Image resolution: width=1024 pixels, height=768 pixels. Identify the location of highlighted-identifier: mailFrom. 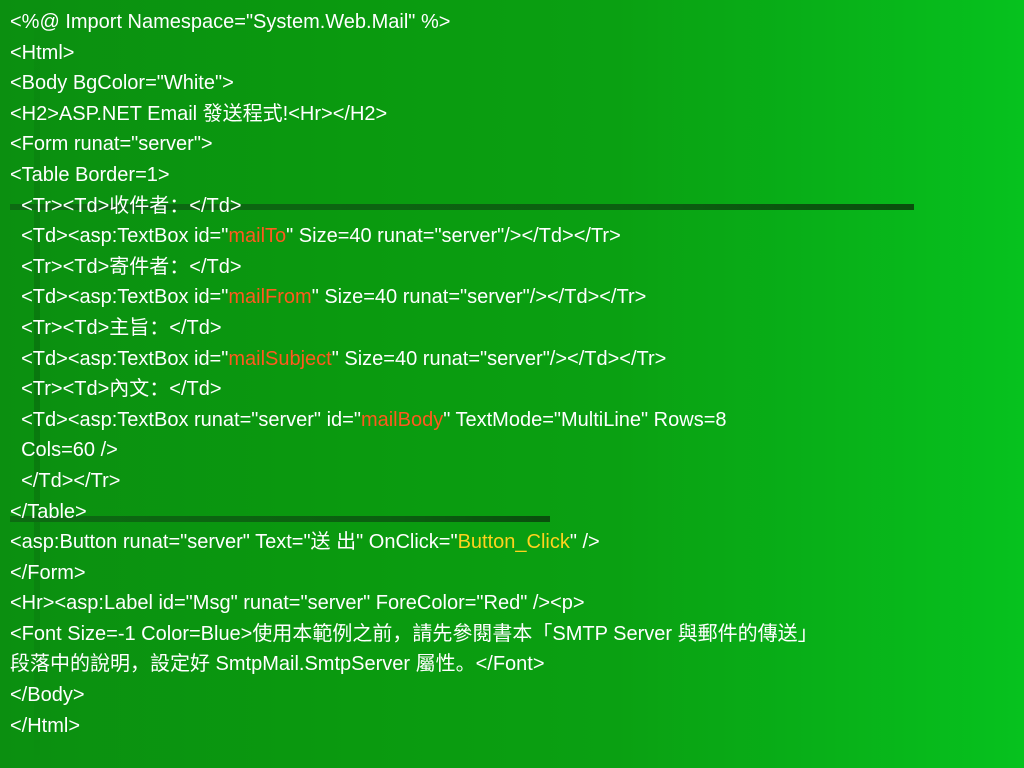
(270, 297).